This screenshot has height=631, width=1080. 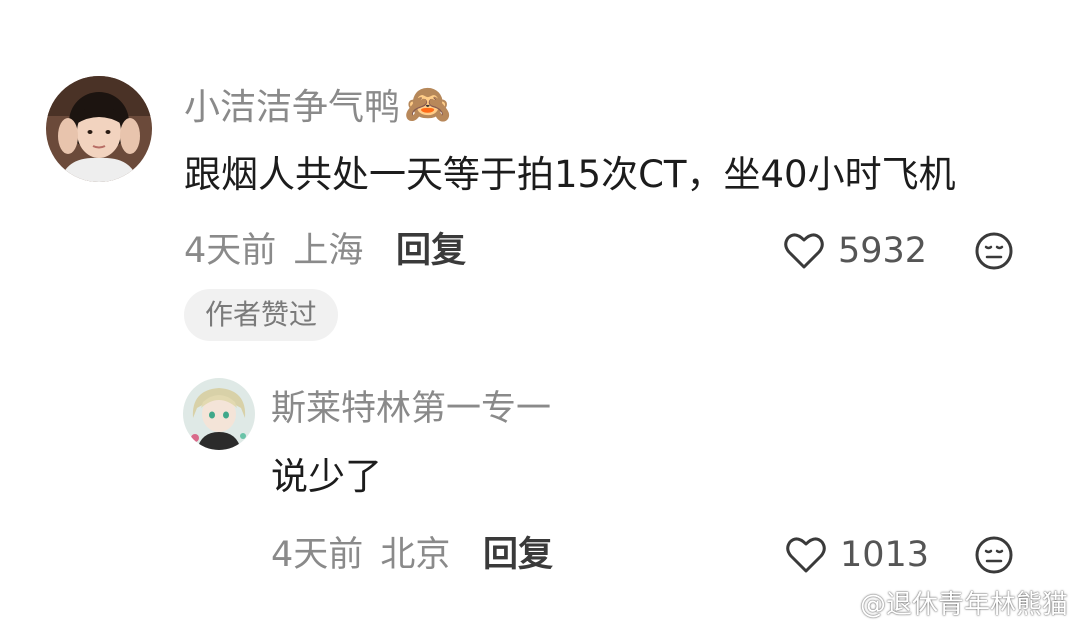 What do you see at coordinates (317, 555) in the screenshot?
I see `reply-time: 4天前` at bounding box center [317, 555].